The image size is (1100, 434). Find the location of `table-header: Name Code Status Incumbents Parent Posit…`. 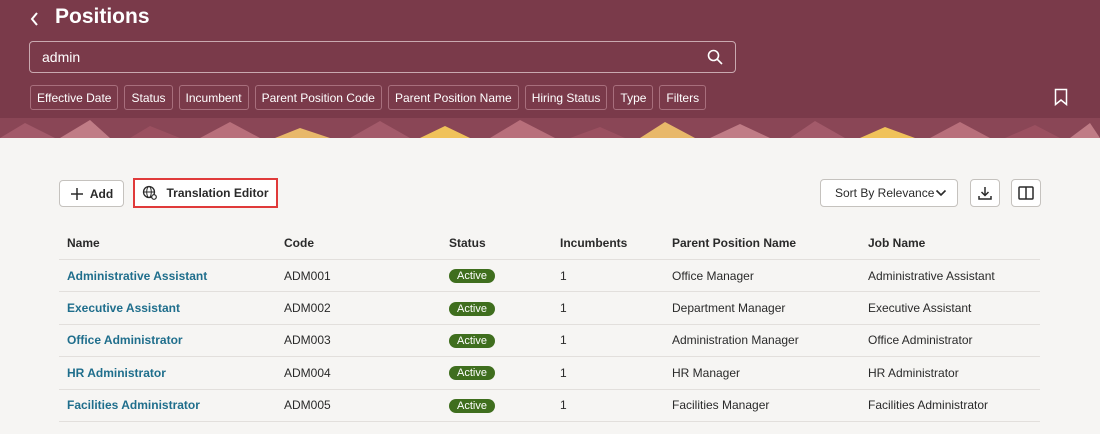

table-header: Name Code Status Incumbents Parent Posit… is located at coordinates (549, 243).